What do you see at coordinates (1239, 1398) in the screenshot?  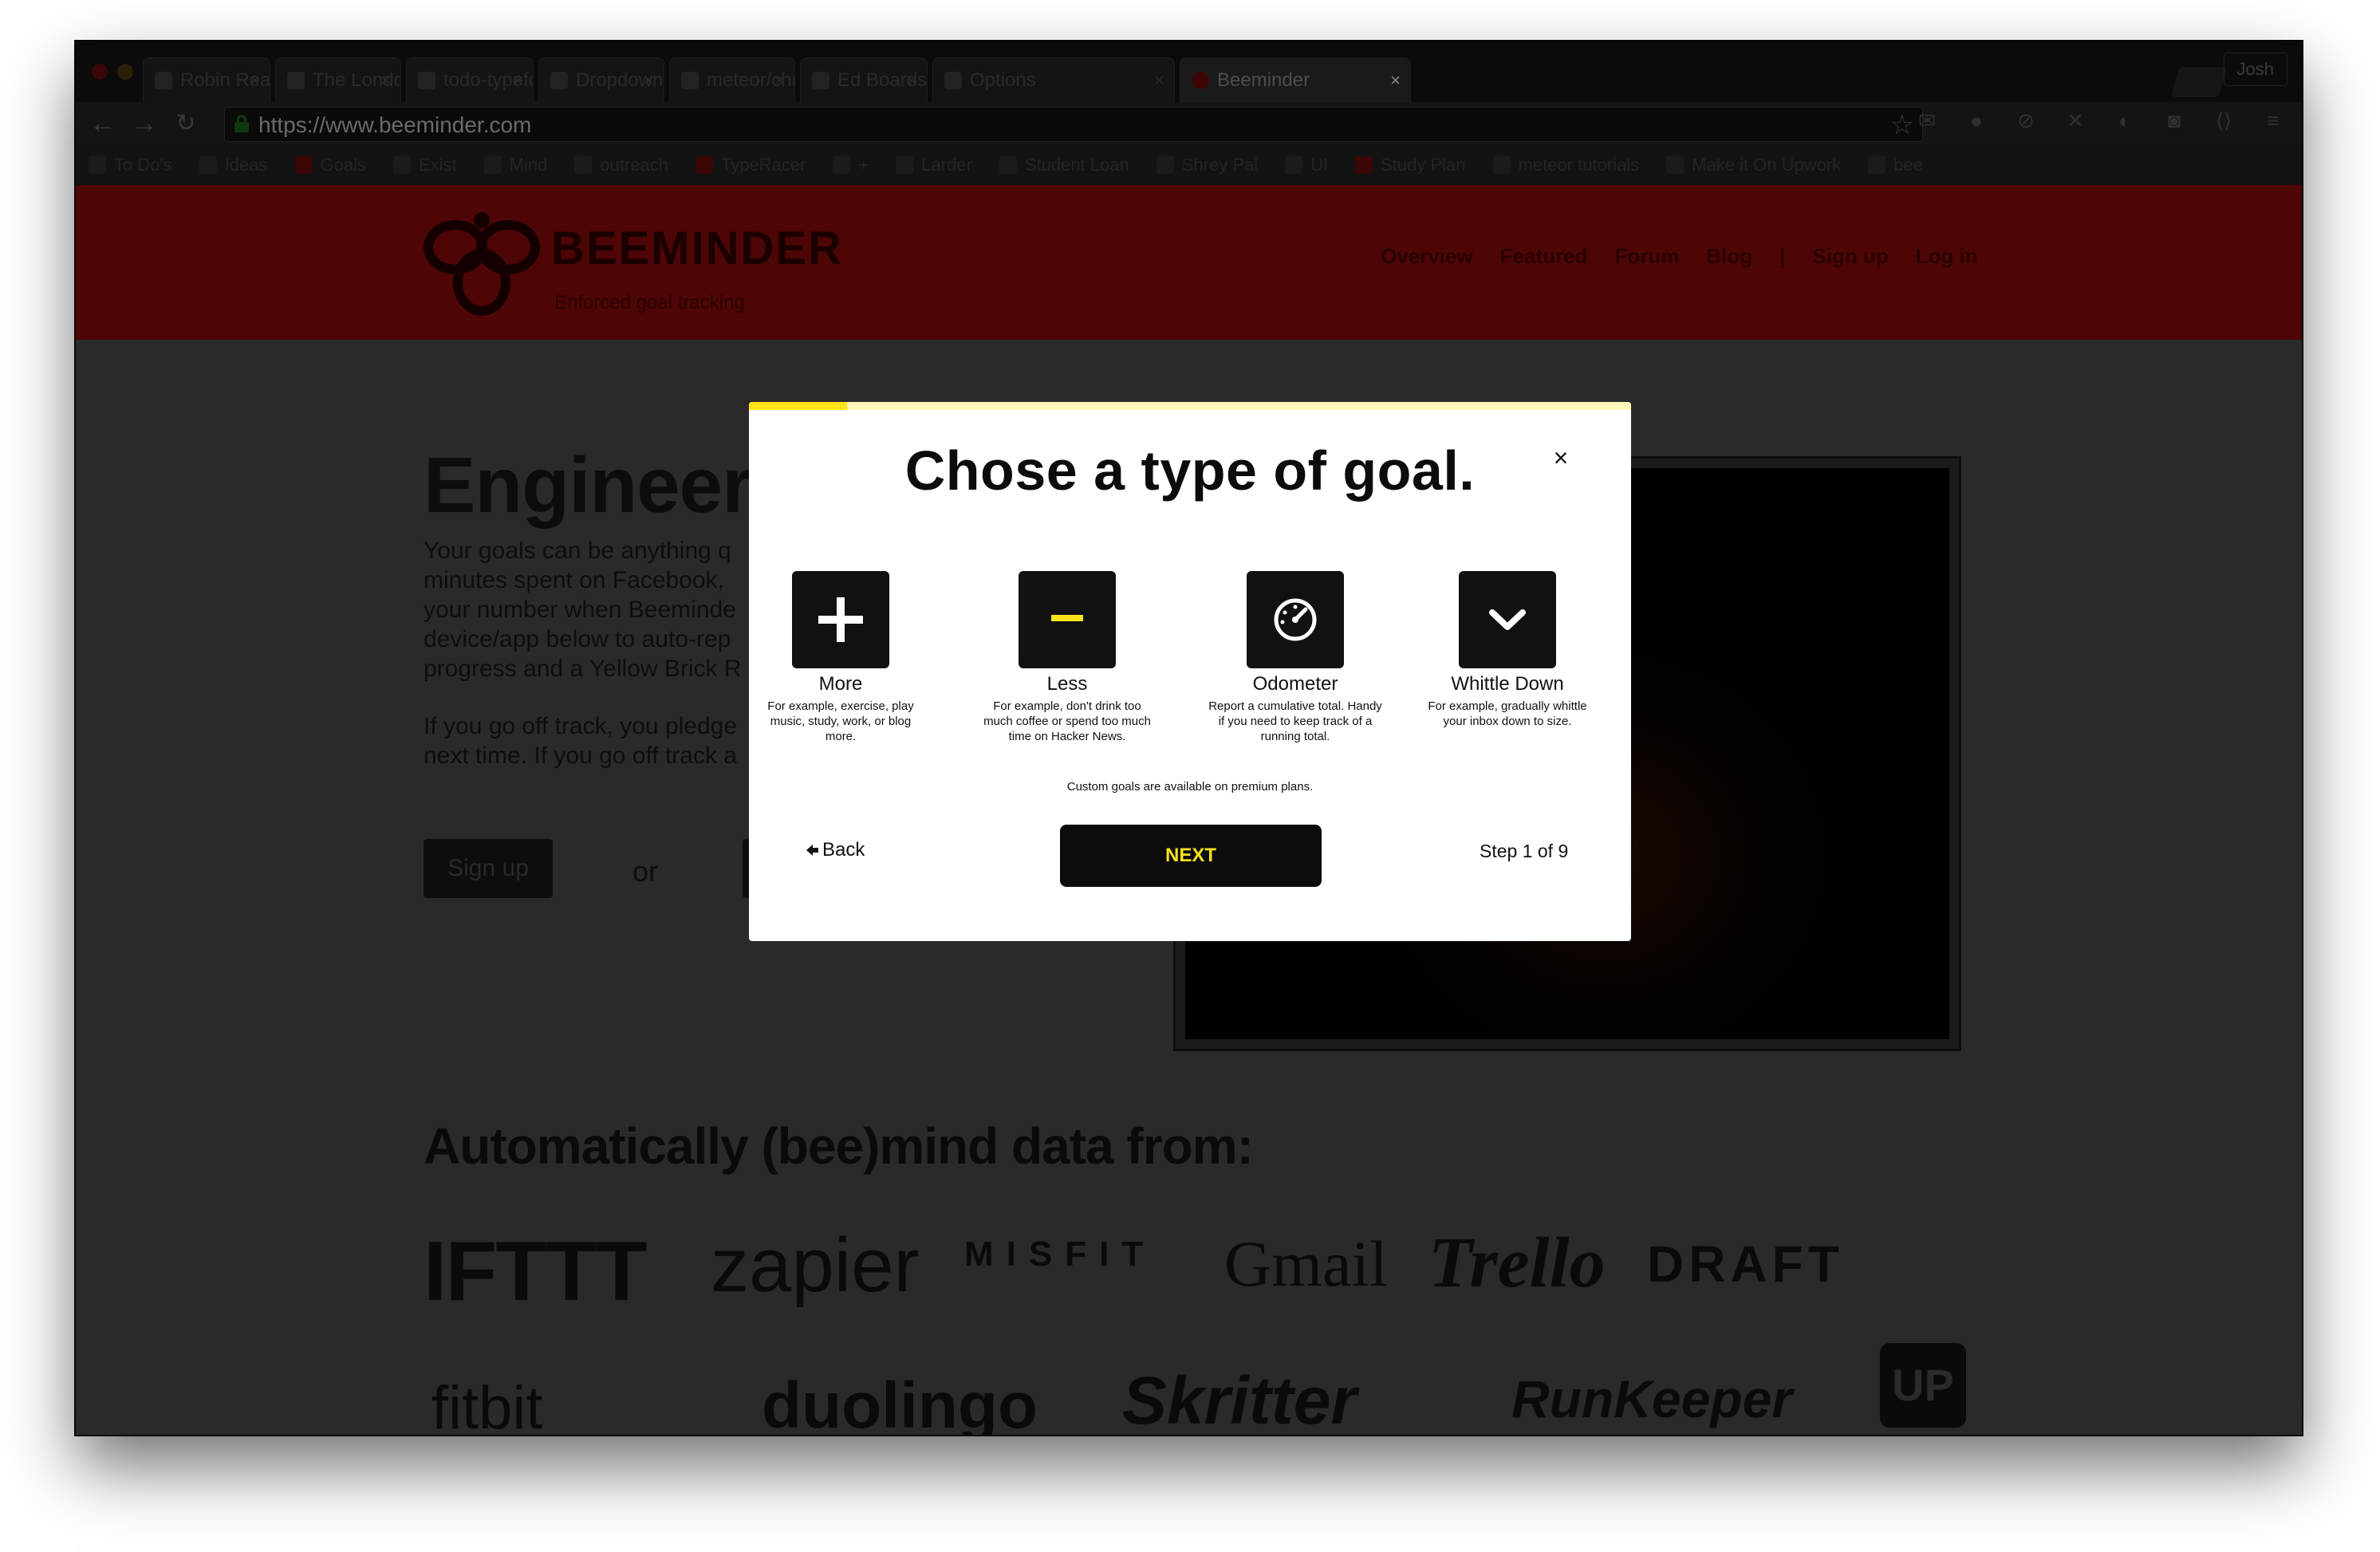 I see `skritter-logo: Skritter` at bounding box center [1239, 1398].